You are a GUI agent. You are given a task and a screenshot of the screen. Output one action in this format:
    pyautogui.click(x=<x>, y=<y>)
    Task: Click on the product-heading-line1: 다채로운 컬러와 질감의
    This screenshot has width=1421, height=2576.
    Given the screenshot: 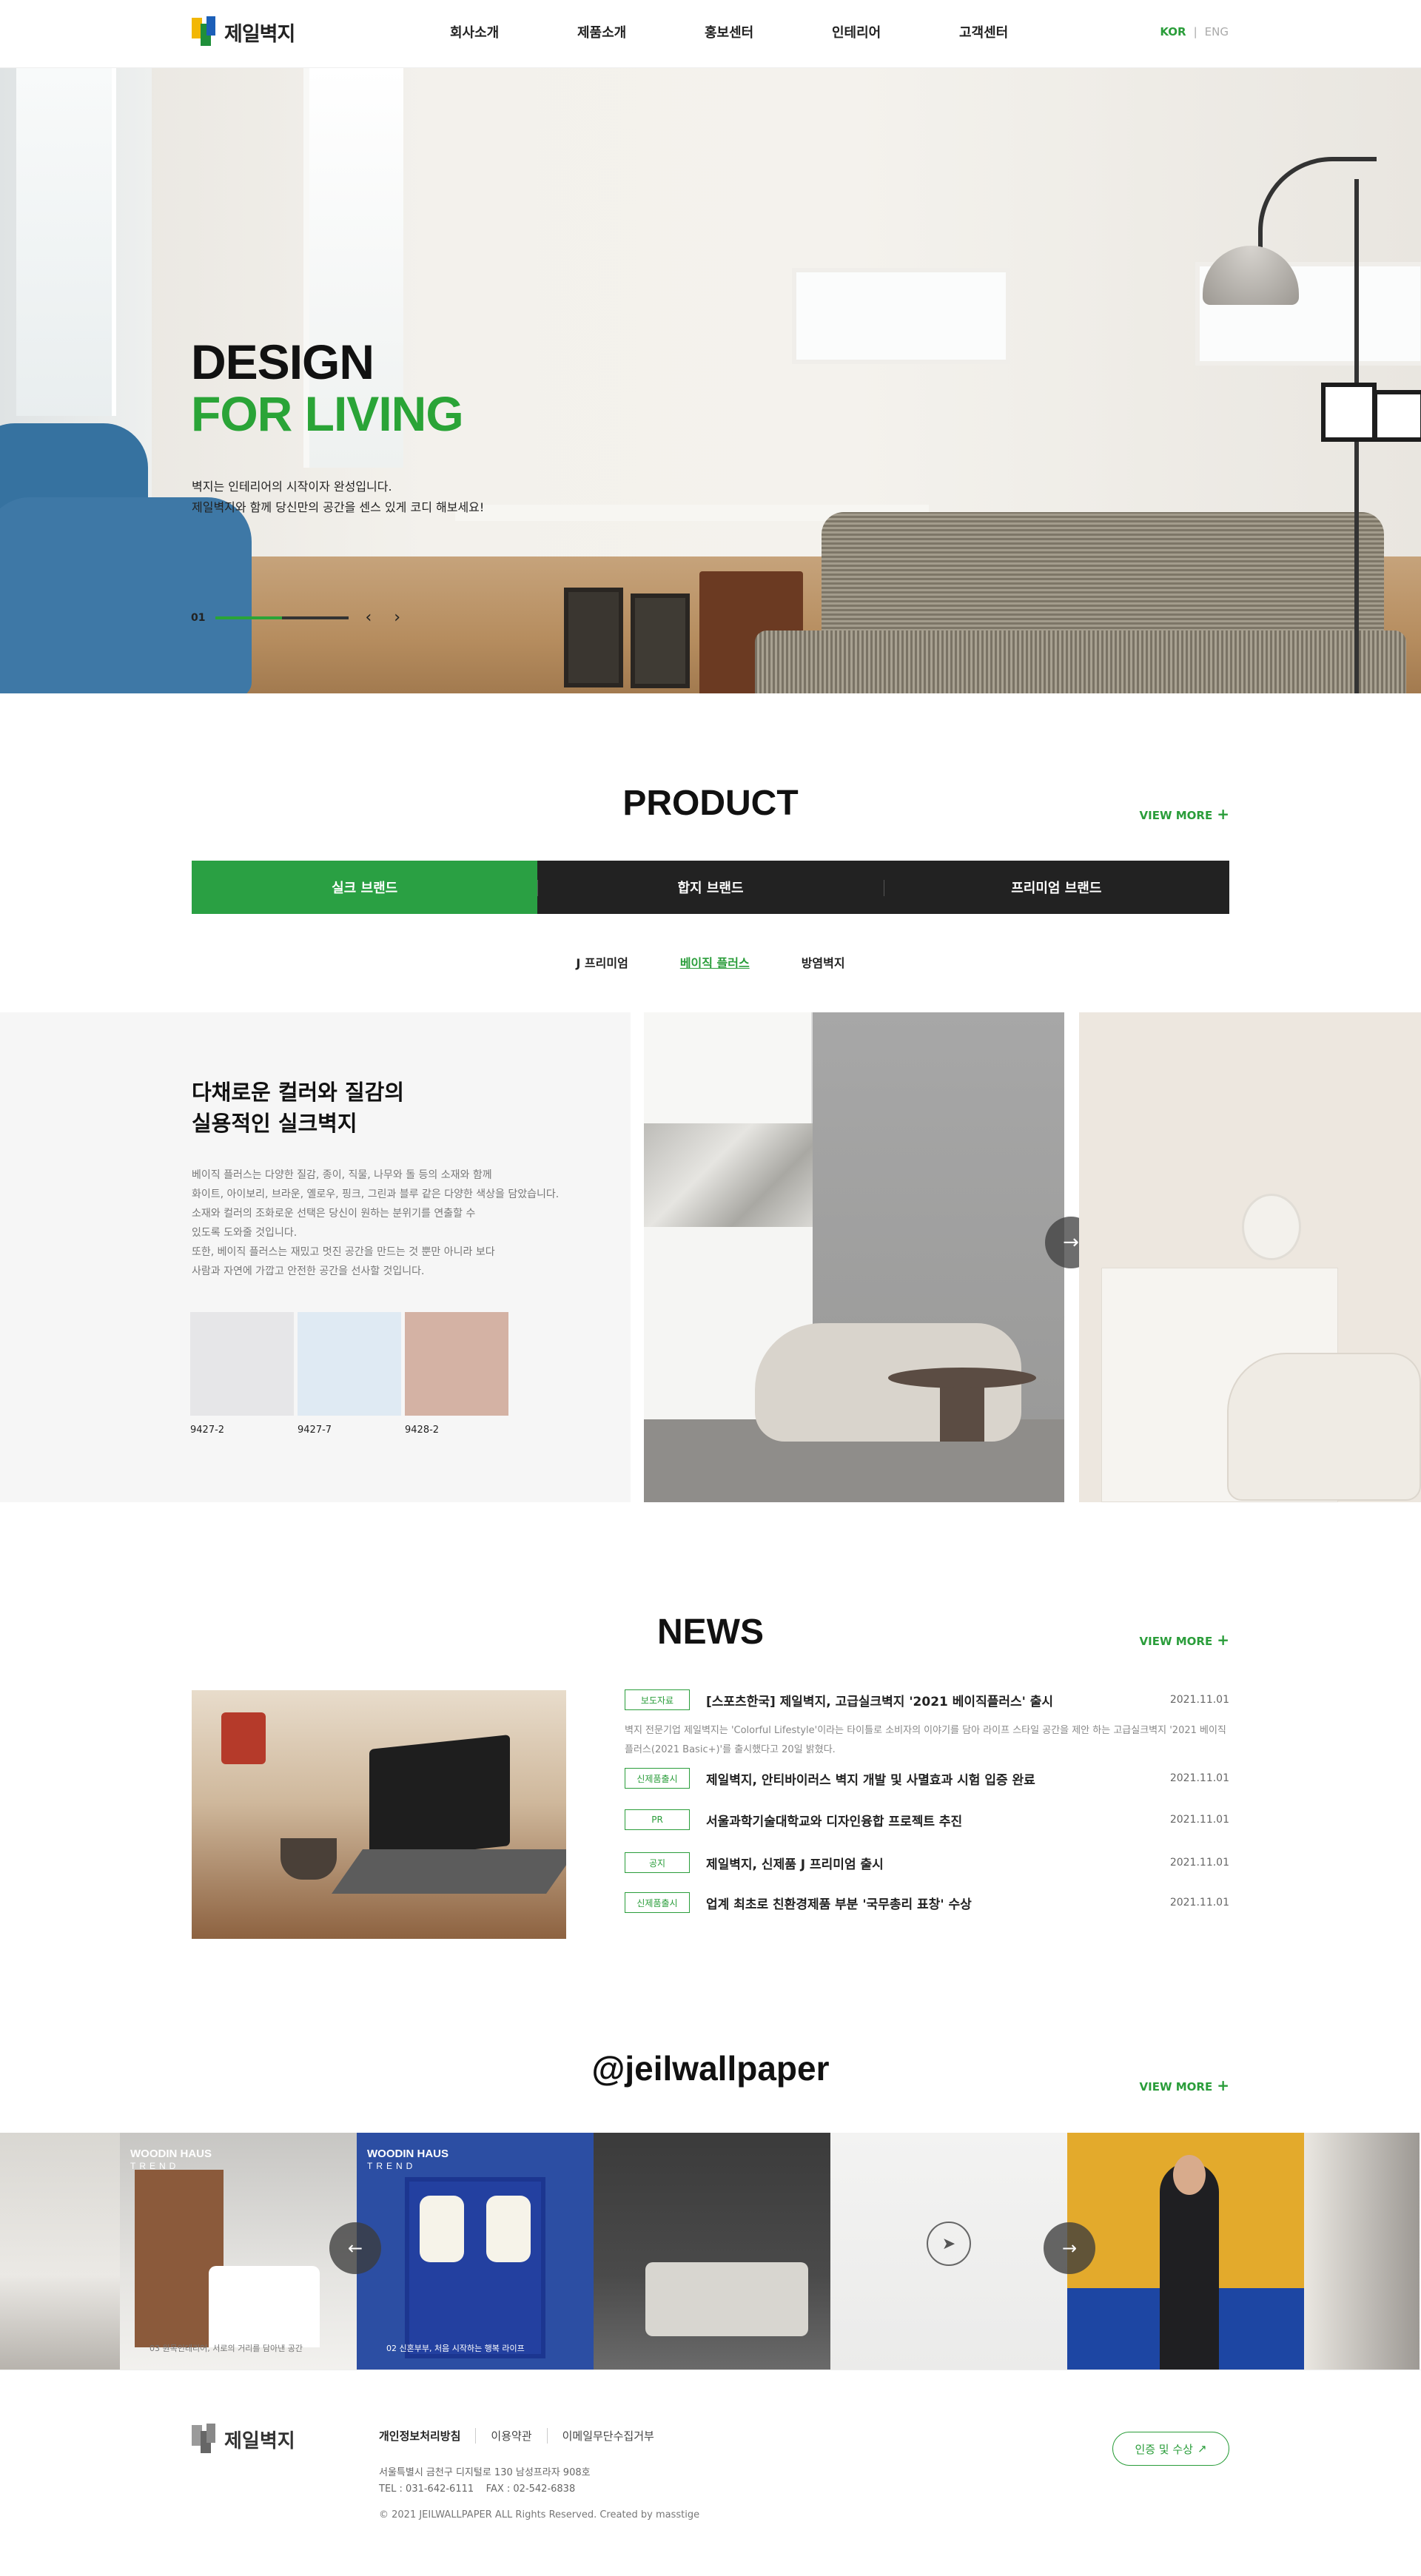 What is the action you would take?
    pyautogui.click(x=298, y=1092)
    